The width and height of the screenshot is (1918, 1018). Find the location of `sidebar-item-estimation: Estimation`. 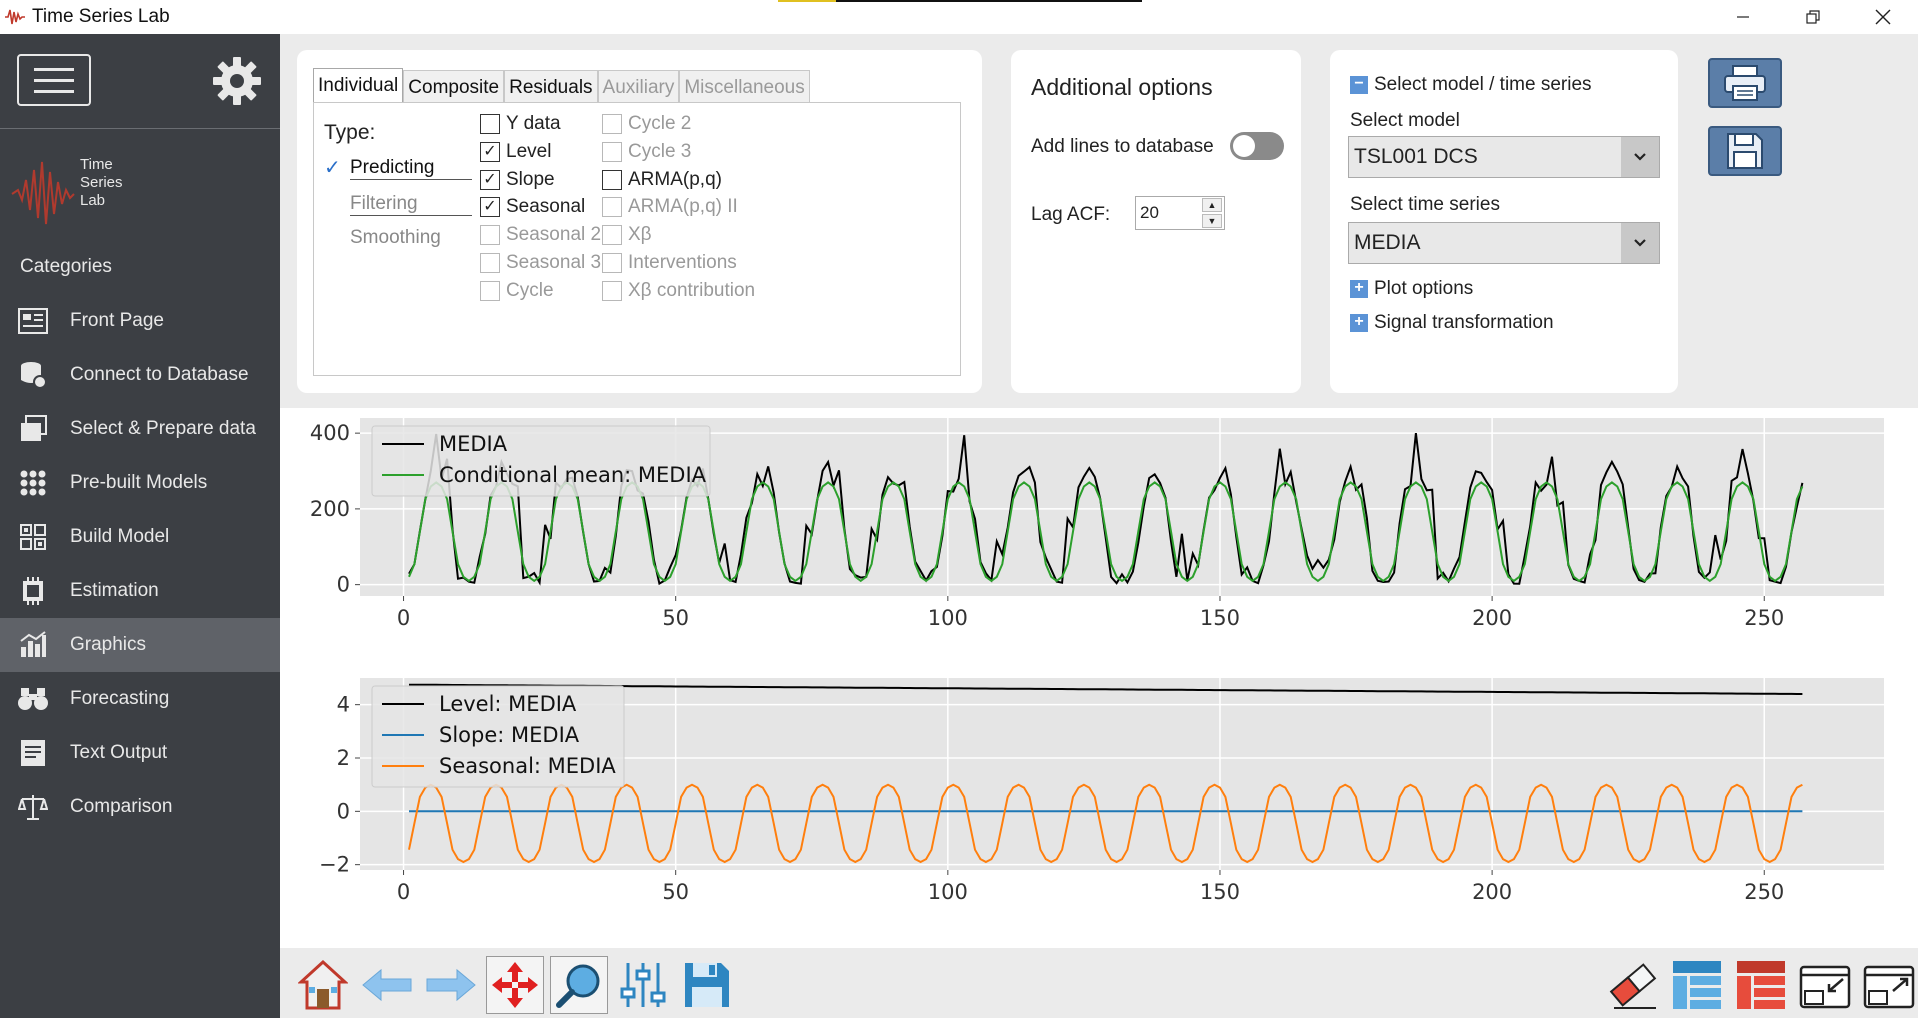

sidebar-item-estimation: Estimation is located at coordinates (140, 591).